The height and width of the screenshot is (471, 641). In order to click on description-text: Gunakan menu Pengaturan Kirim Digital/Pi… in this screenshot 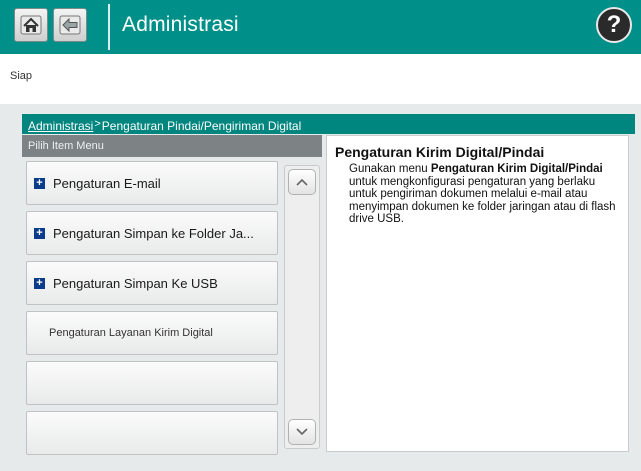, I will do `click(485, 194)`.